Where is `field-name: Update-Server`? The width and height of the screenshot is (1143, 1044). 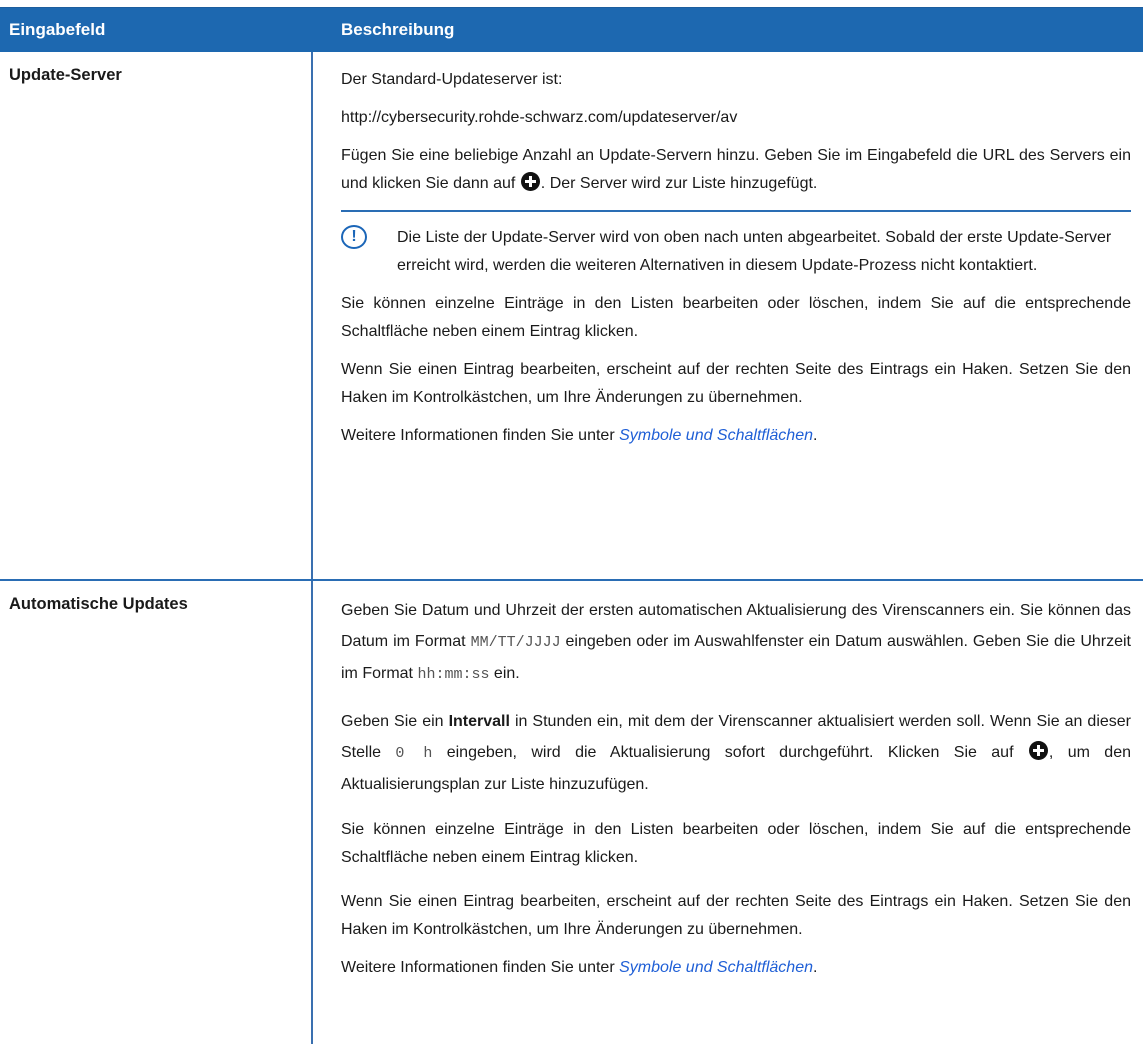 field-name: Update-Server is located at coordinates (156, 315).